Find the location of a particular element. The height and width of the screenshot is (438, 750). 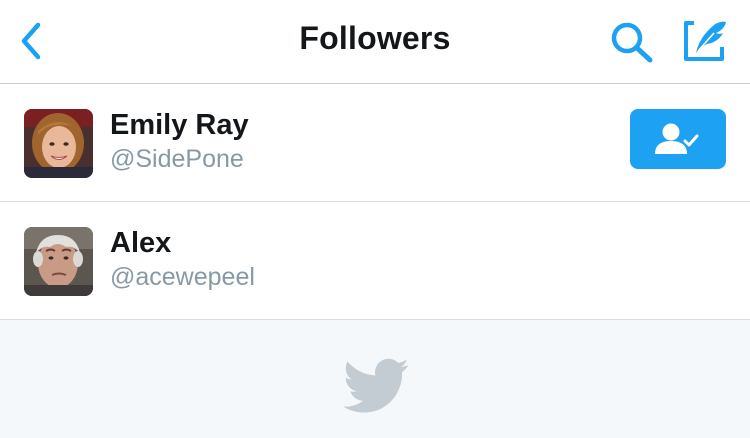

compose-tweet-icon is located at coordinates (705, 41).